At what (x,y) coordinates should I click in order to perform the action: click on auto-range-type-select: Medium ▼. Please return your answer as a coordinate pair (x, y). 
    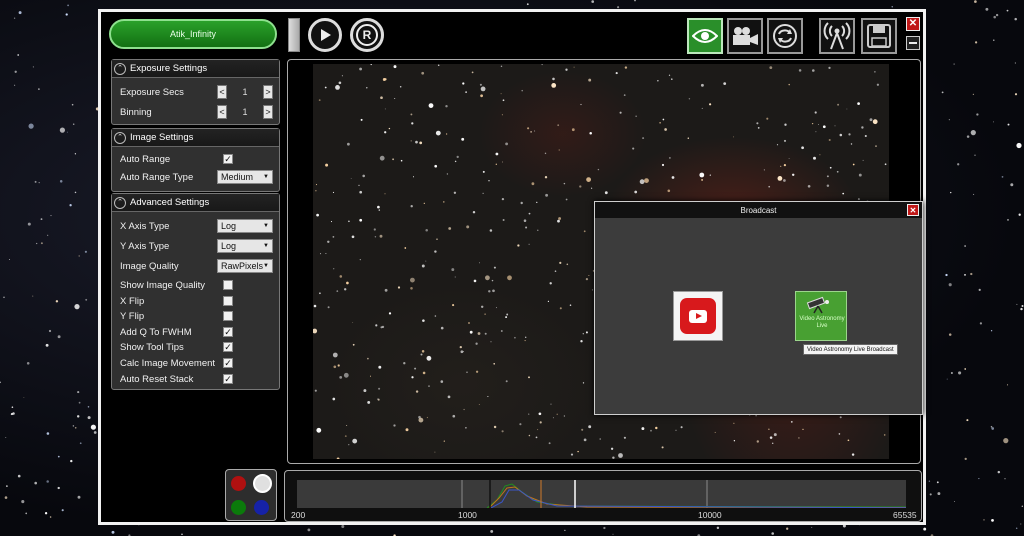
    Looking at the image, I should click on (245, 177).